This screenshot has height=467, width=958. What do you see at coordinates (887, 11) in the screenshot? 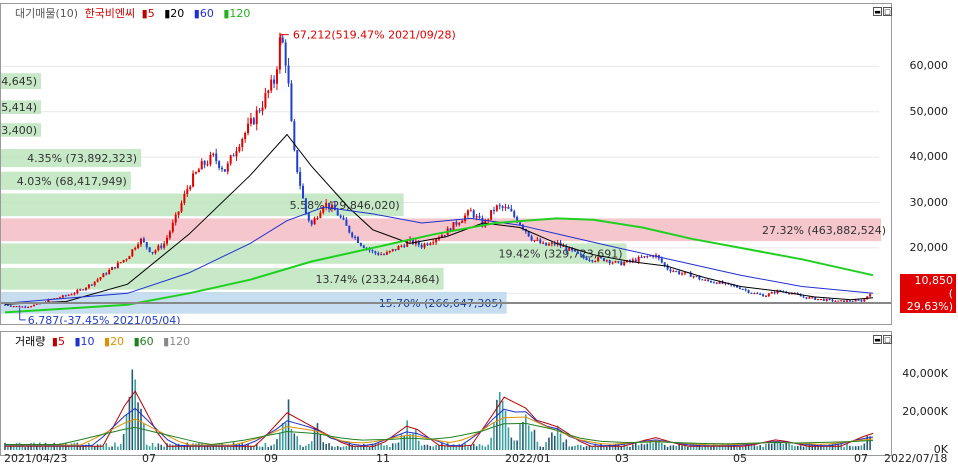
I see `pane-maximize-button: □` at bounding box center [887, 11].